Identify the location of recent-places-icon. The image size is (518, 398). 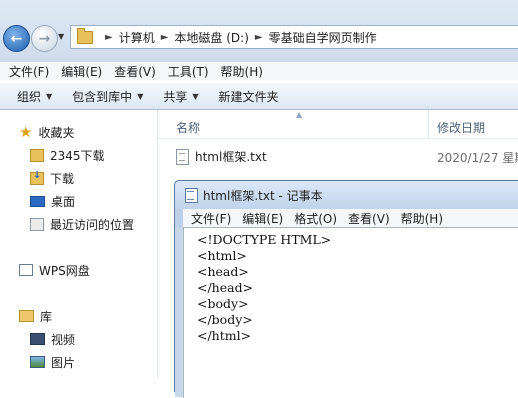
(37, 224).